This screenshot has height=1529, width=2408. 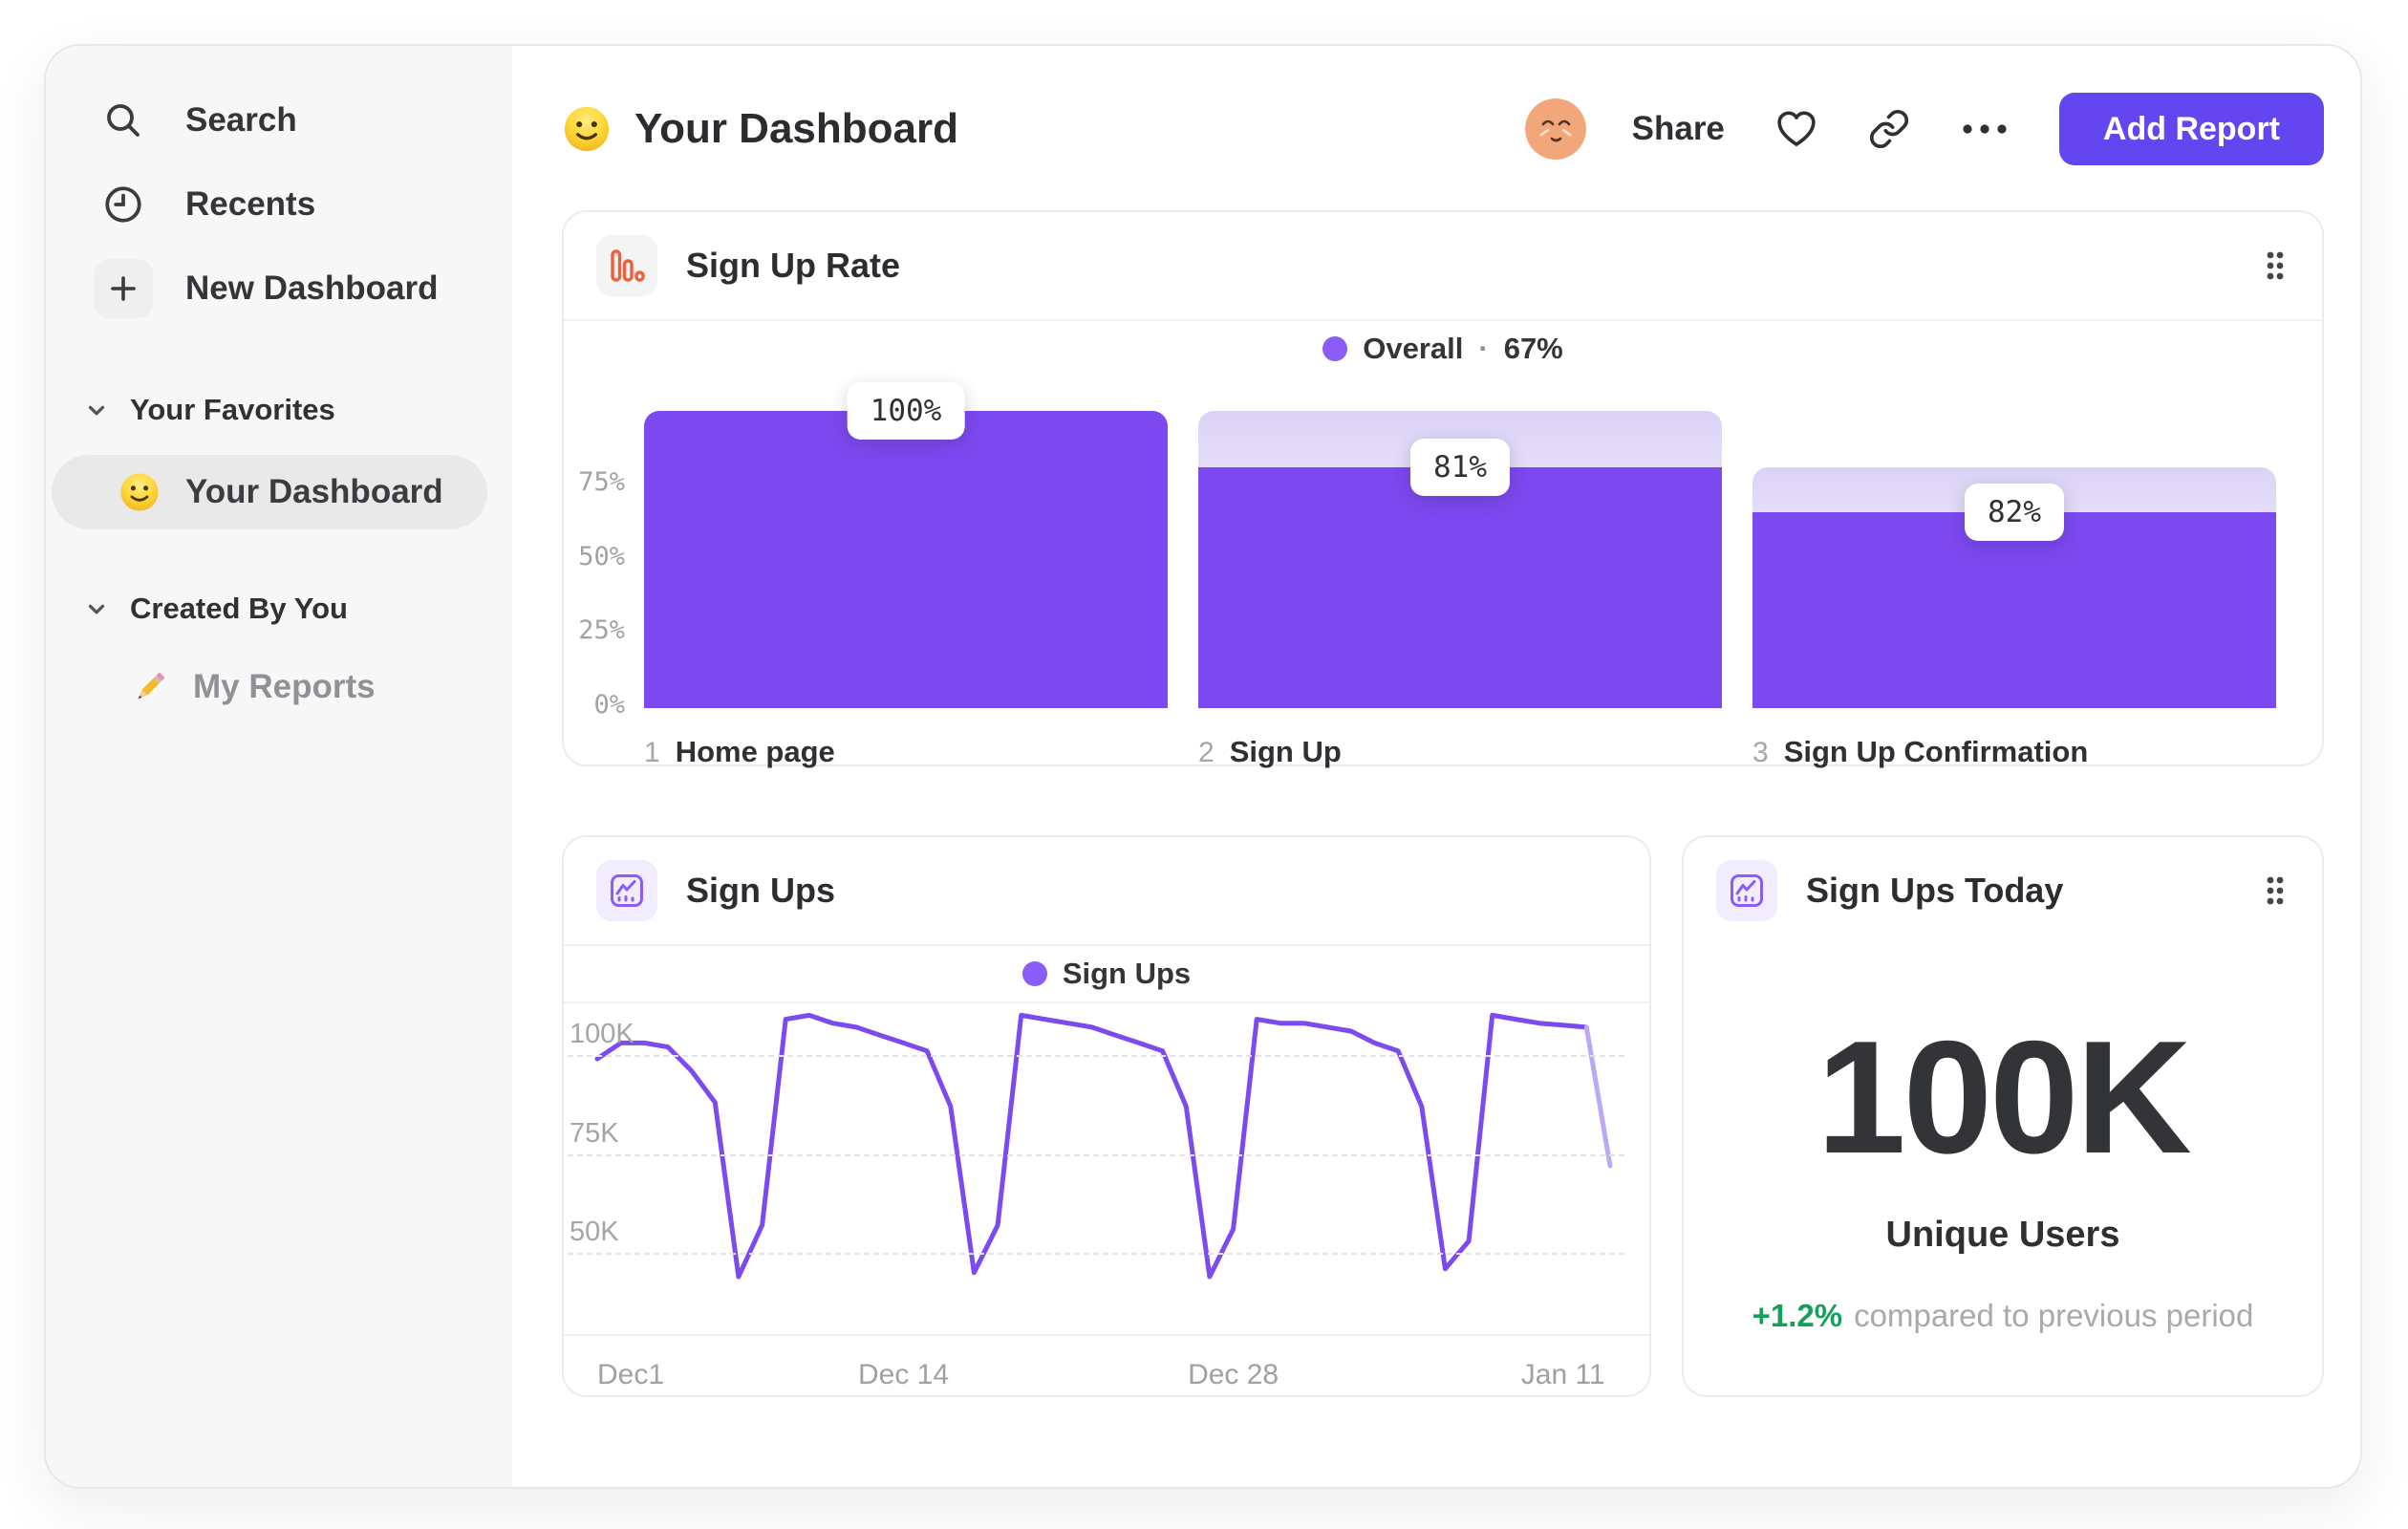 What do you see at coordinates (2002, 1235) in the screenshot?
I see `kpi-label: Unique Users` at bounding box center [2002, 1235].